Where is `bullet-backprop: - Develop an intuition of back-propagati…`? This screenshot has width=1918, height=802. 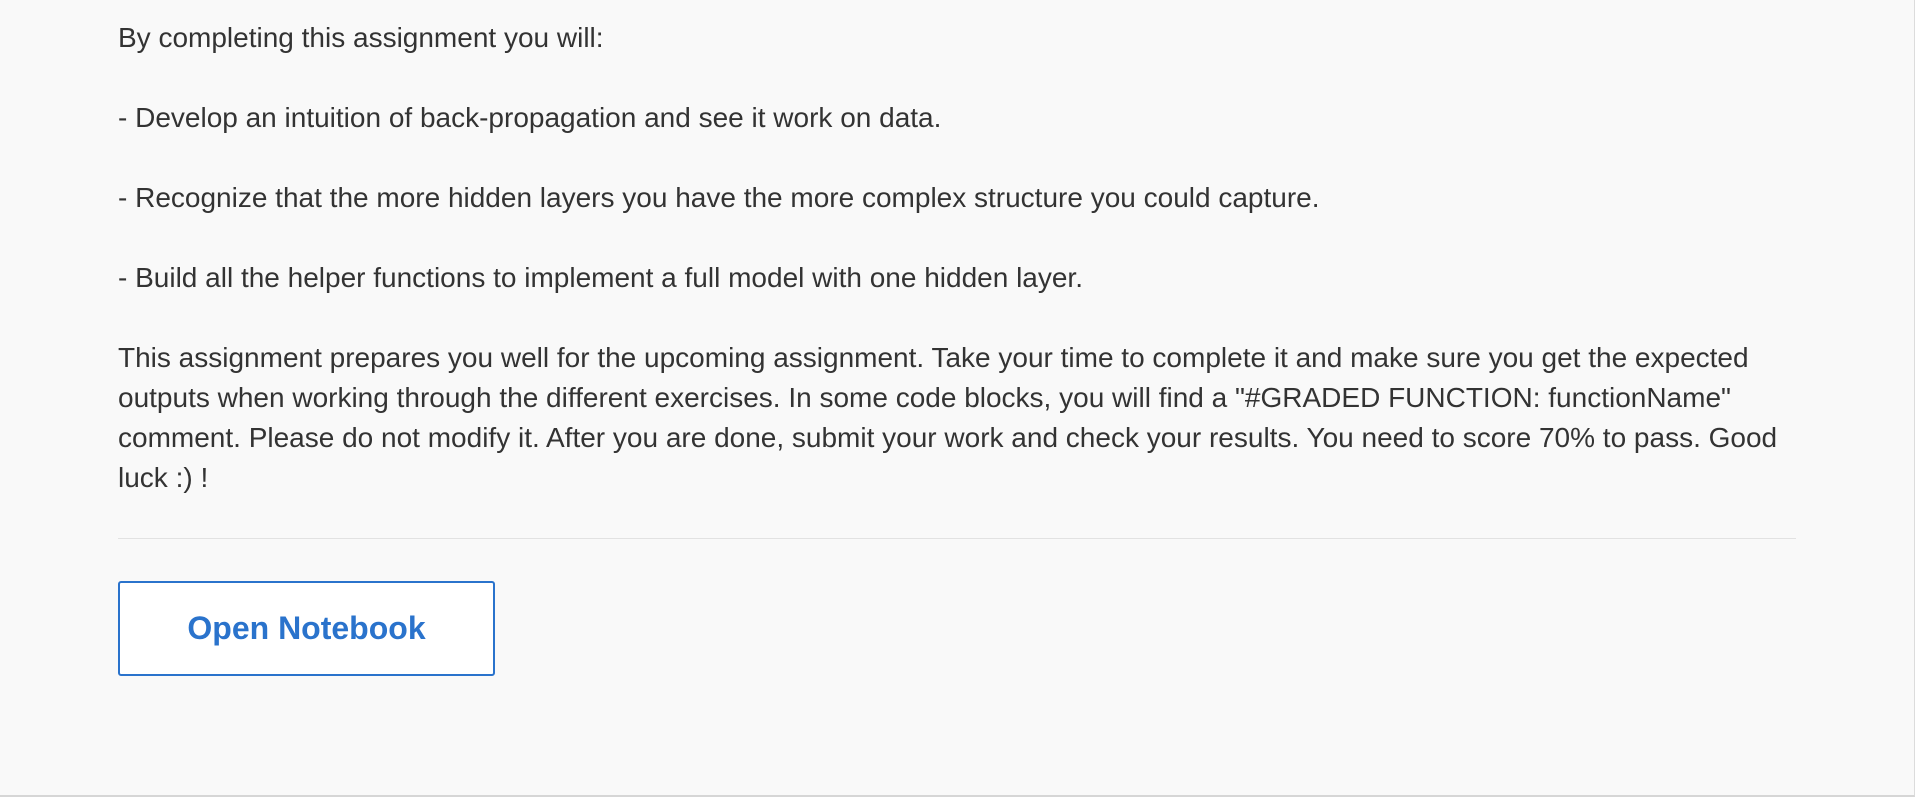
bullet-backprop: - Develop an intuition of back-propagati… is located at coordinates (530, 117).